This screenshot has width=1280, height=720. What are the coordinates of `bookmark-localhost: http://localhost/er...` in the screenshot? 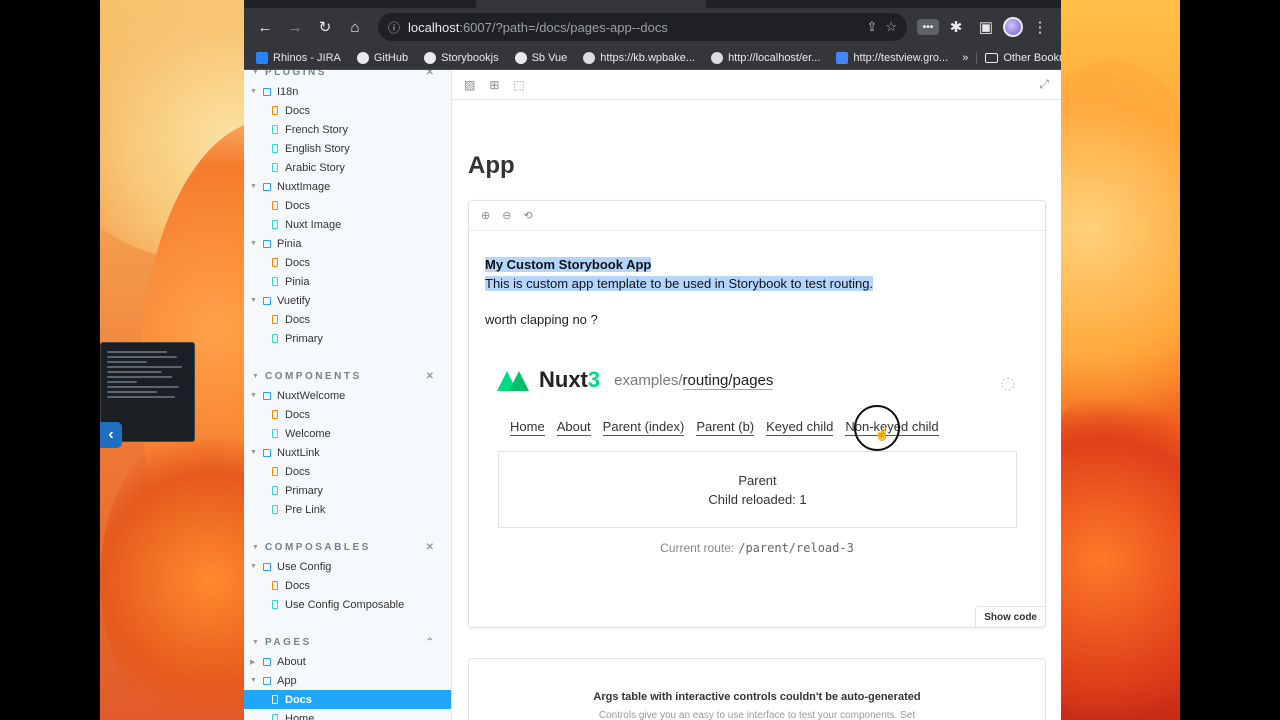 It's located at (765, 57).